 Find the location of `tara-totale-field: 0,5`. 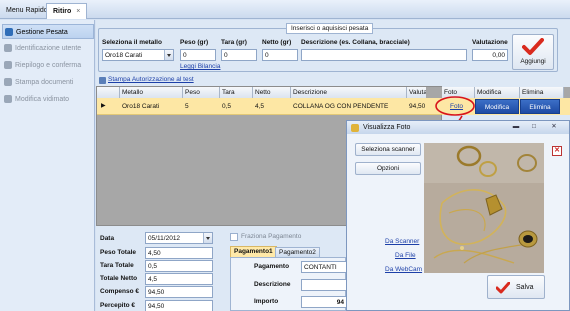

tara-totale-field: 0,5 is located at coordinates (179, 266).